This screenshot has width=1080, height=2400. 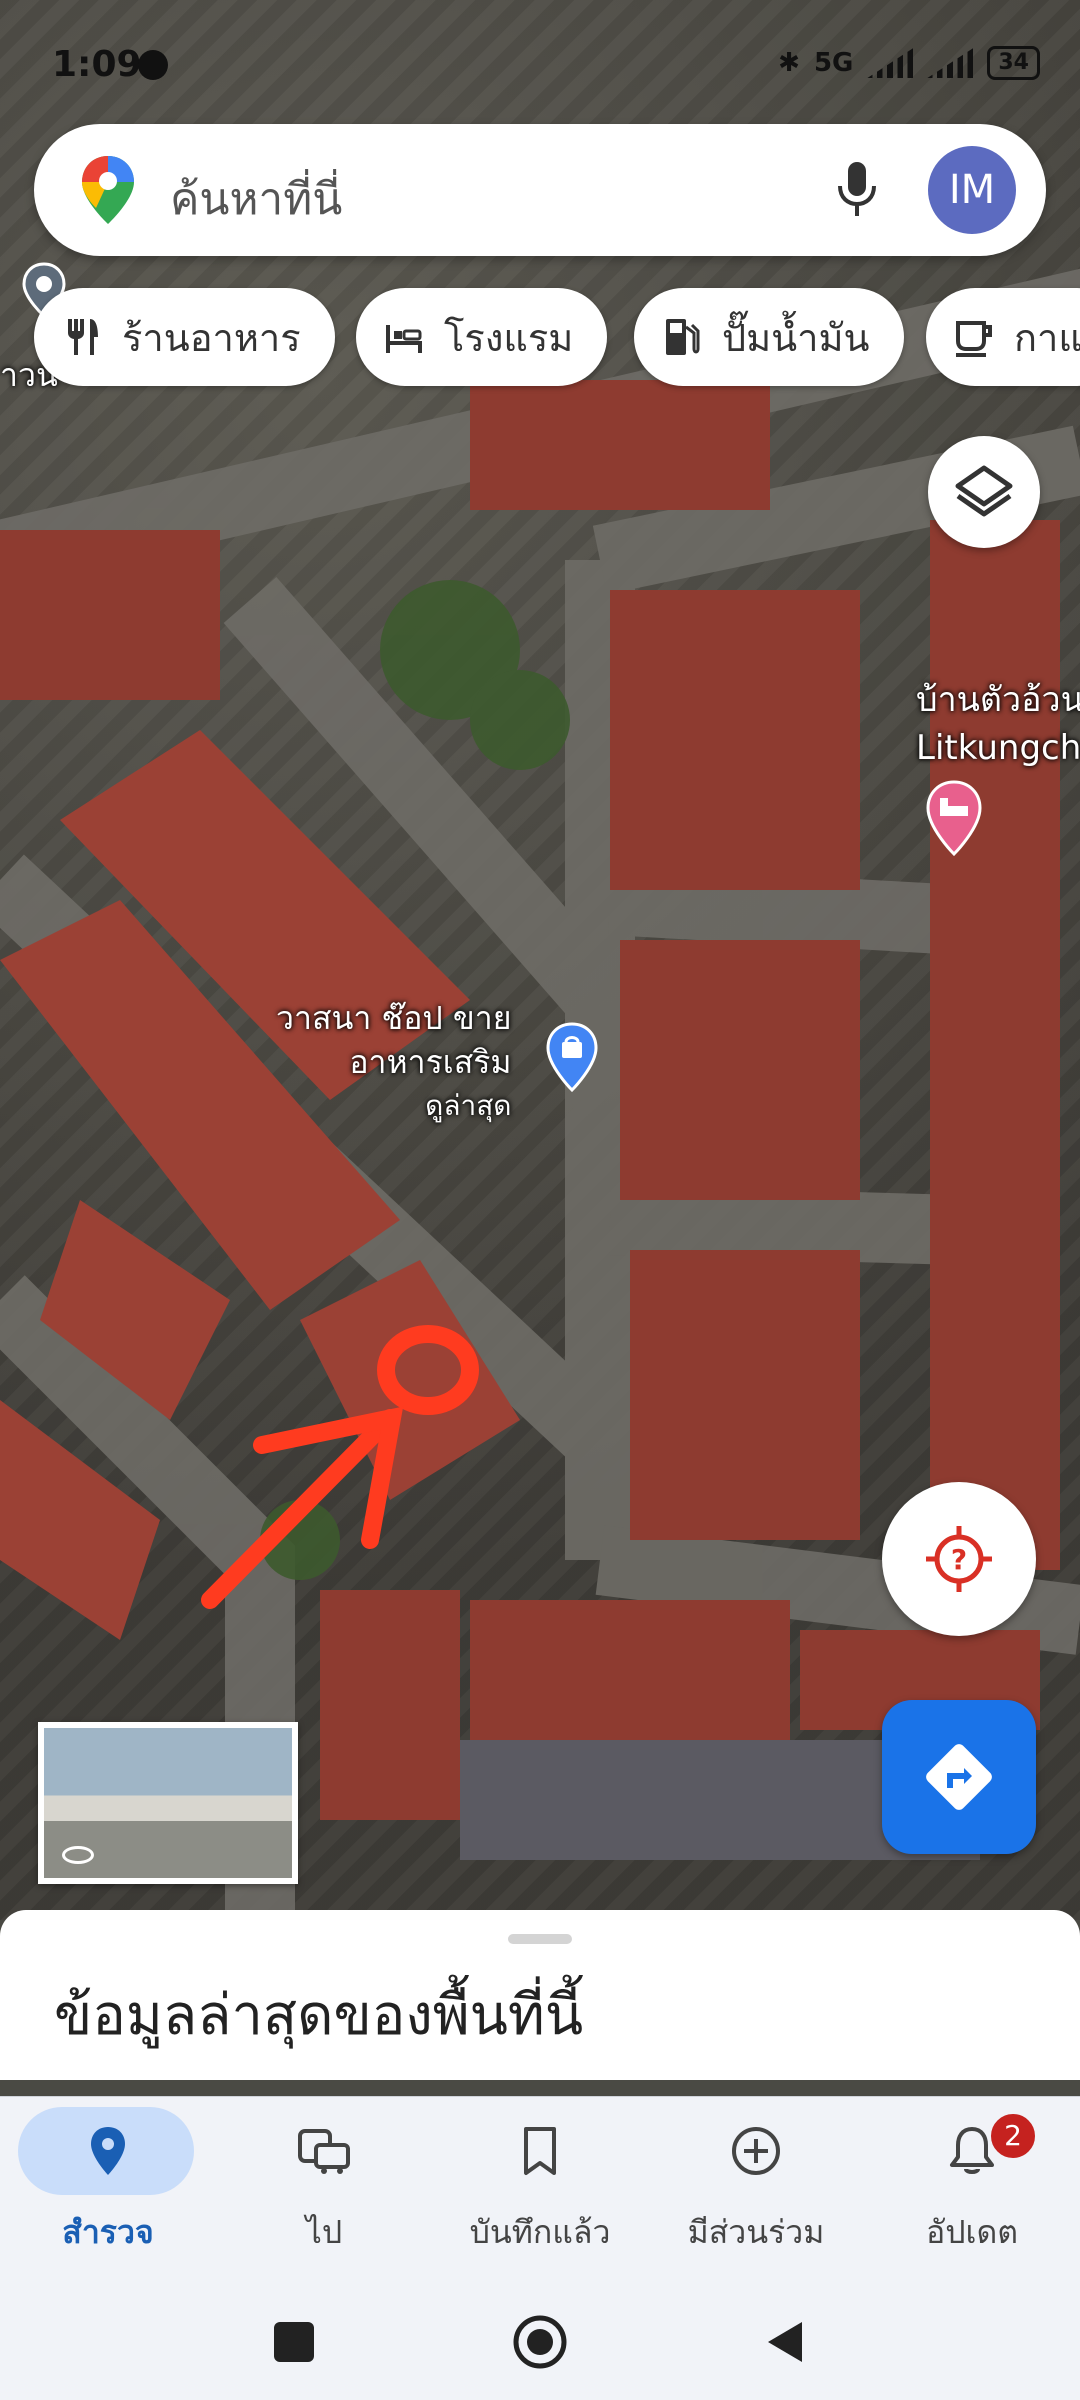 What do you see at coordinates (572, 1057) in the screenshot?
I see `shopping-bag-pin-icon` at bounding box center [572, 1057].